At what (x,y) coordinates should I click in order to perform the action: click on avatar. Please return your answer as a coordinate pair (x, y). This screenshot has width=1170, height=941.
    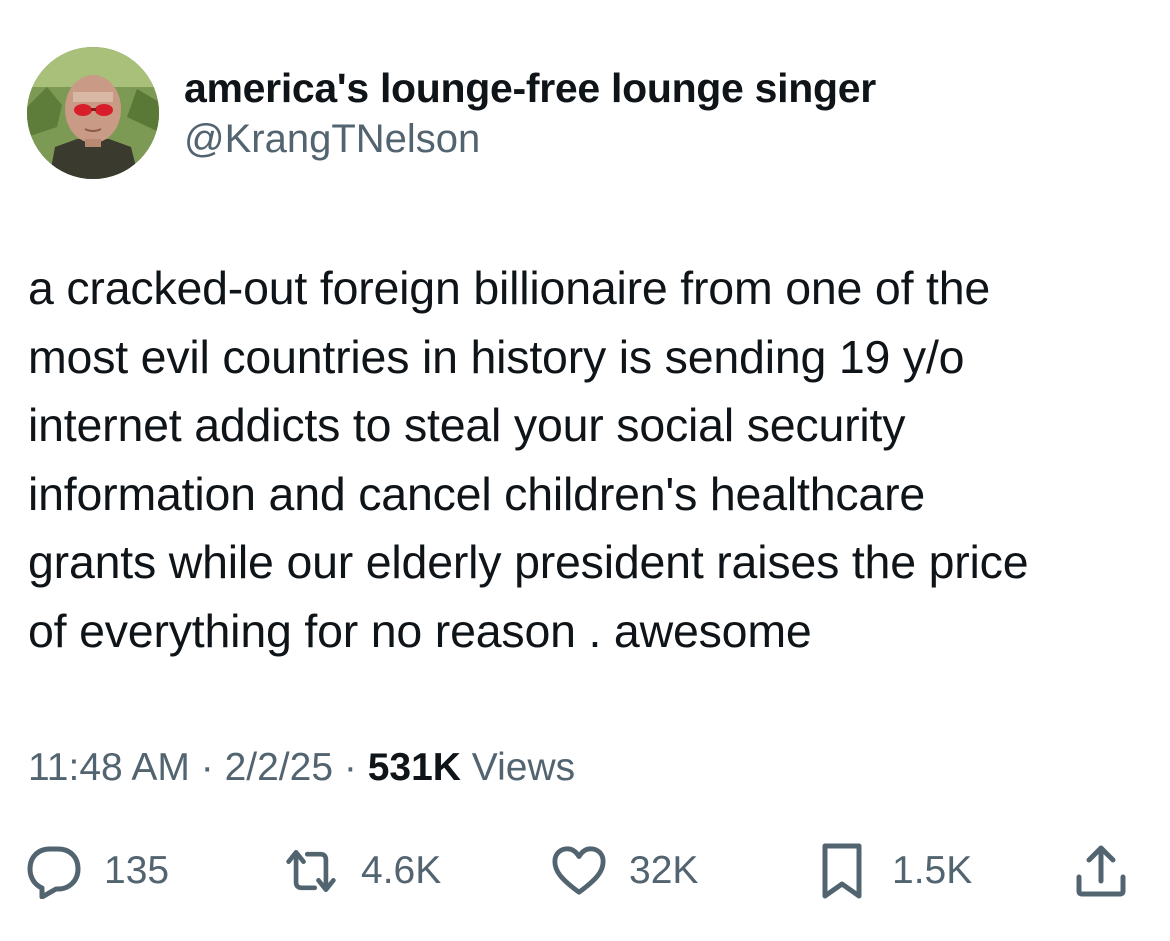
    Looking at the image, I should click on (93, 113).